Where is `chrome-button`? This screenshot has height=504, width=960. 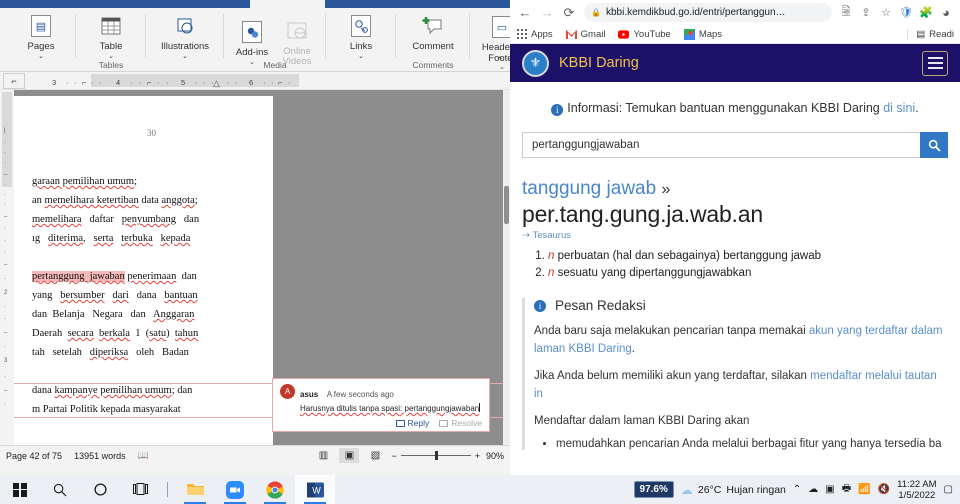
chrome-button is located at coordinates (275, 489).